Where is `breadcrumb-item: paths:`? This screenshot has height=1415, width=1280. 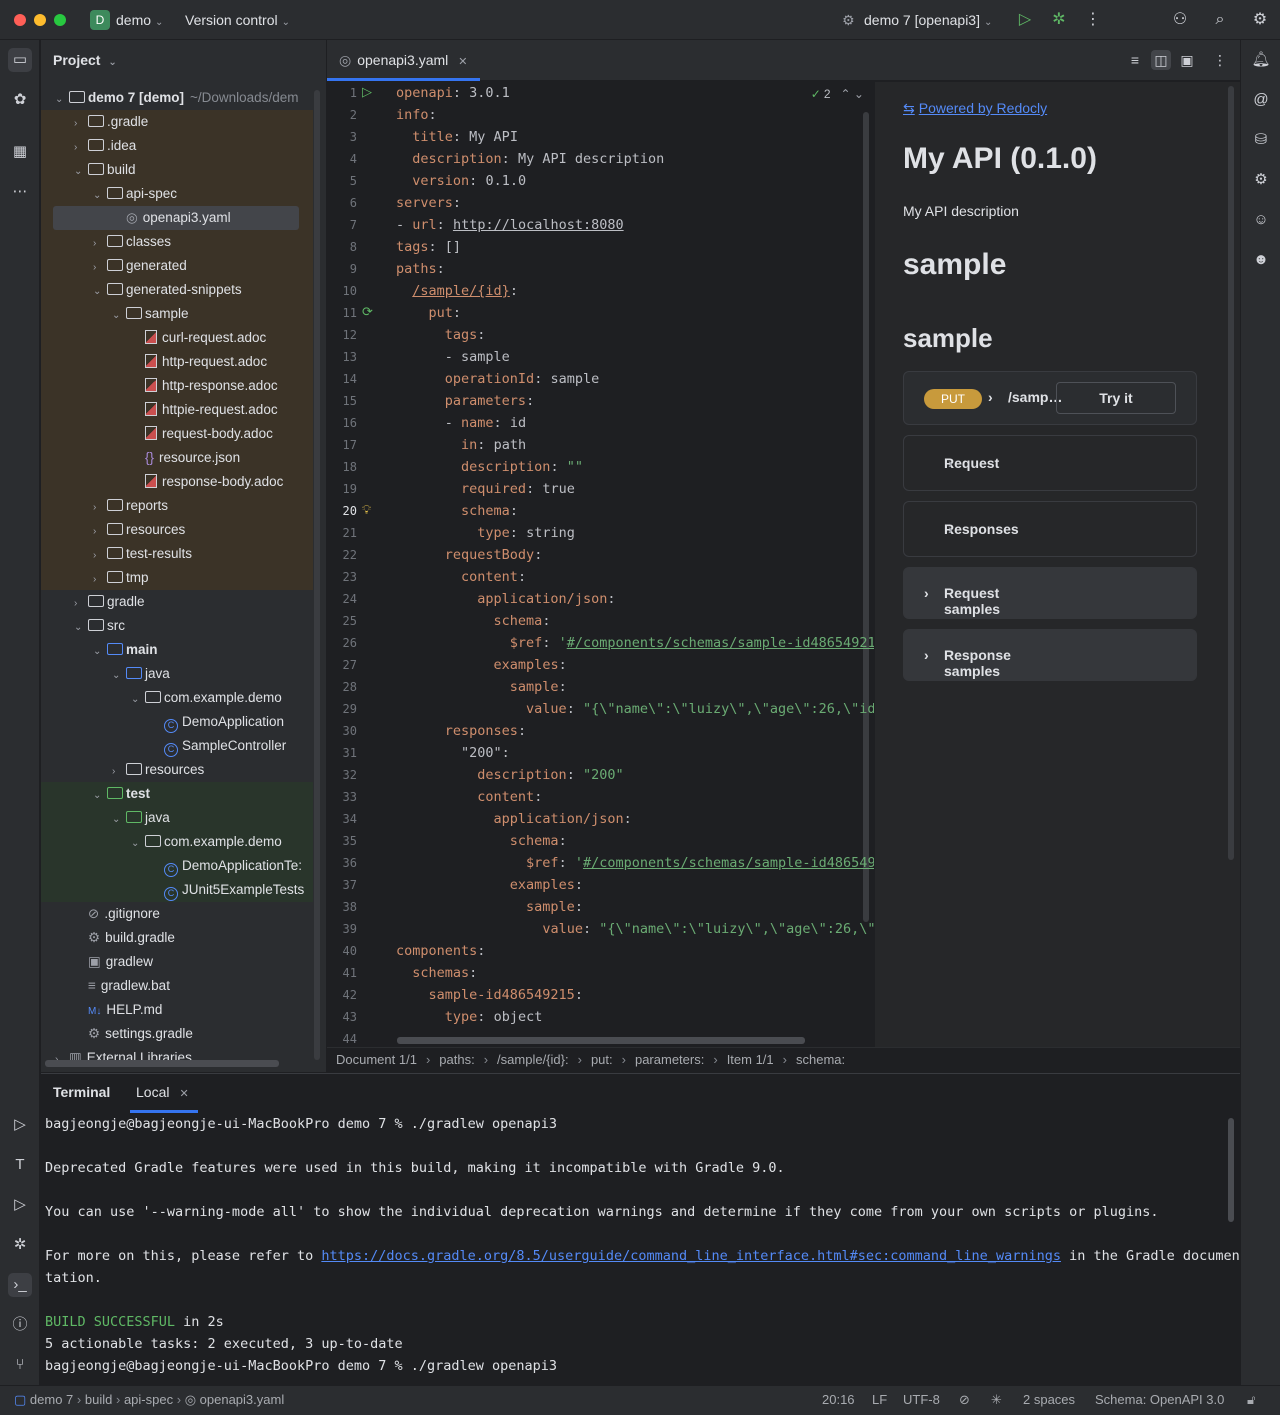
breadcrumb-item: paths: is located at coordinates (456, 1059).